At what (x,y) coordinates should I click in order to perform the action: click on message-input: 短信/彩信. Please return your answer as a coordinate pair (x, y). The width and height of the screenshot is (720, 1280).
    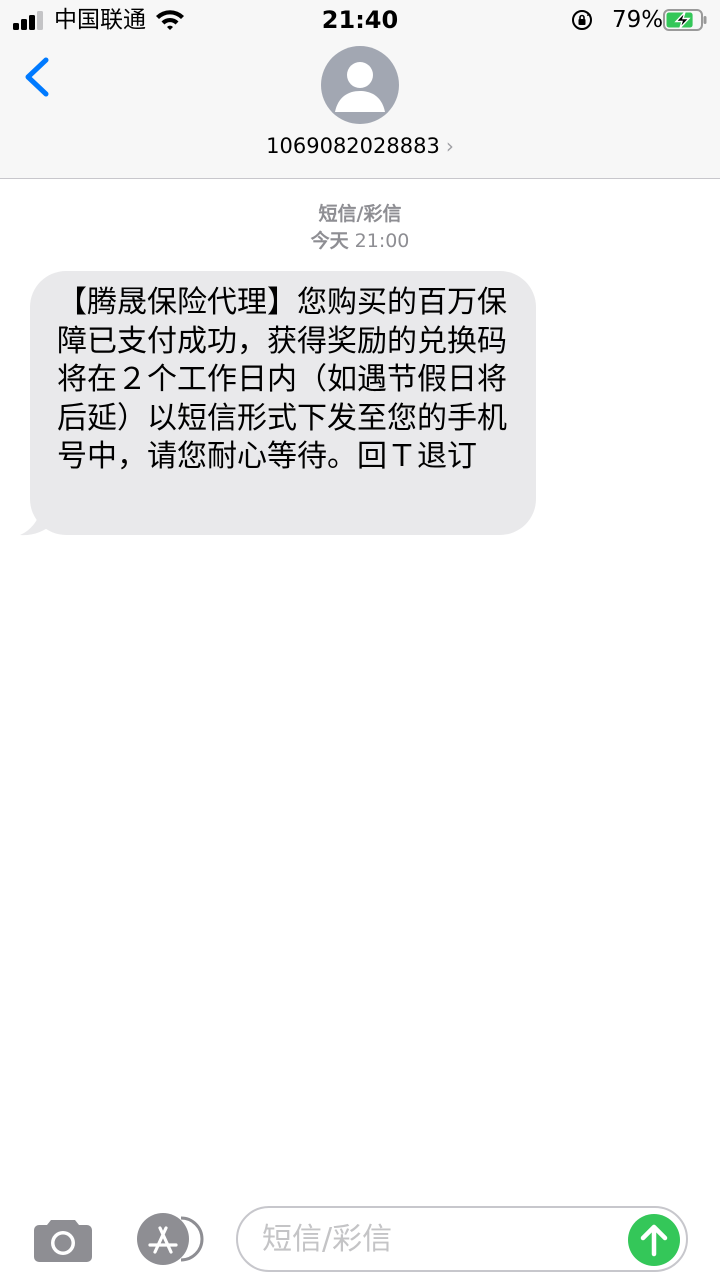
    Looking at the image, I should click on (462, 1239).